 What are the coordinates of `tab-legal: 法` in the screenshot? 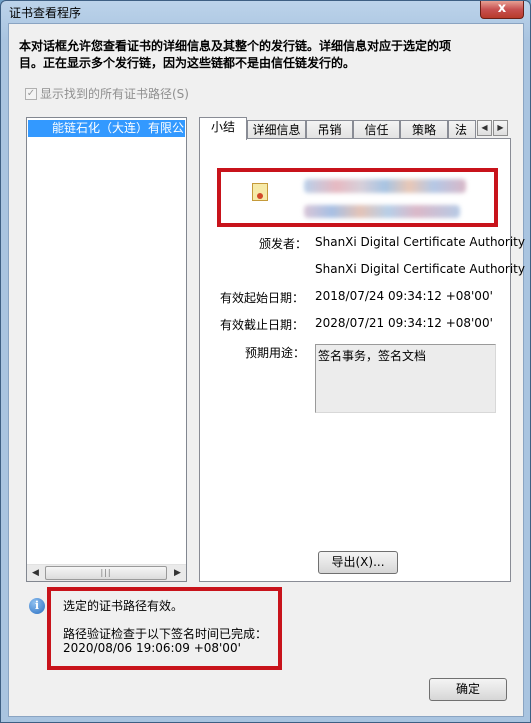 It's located at (462, 129).